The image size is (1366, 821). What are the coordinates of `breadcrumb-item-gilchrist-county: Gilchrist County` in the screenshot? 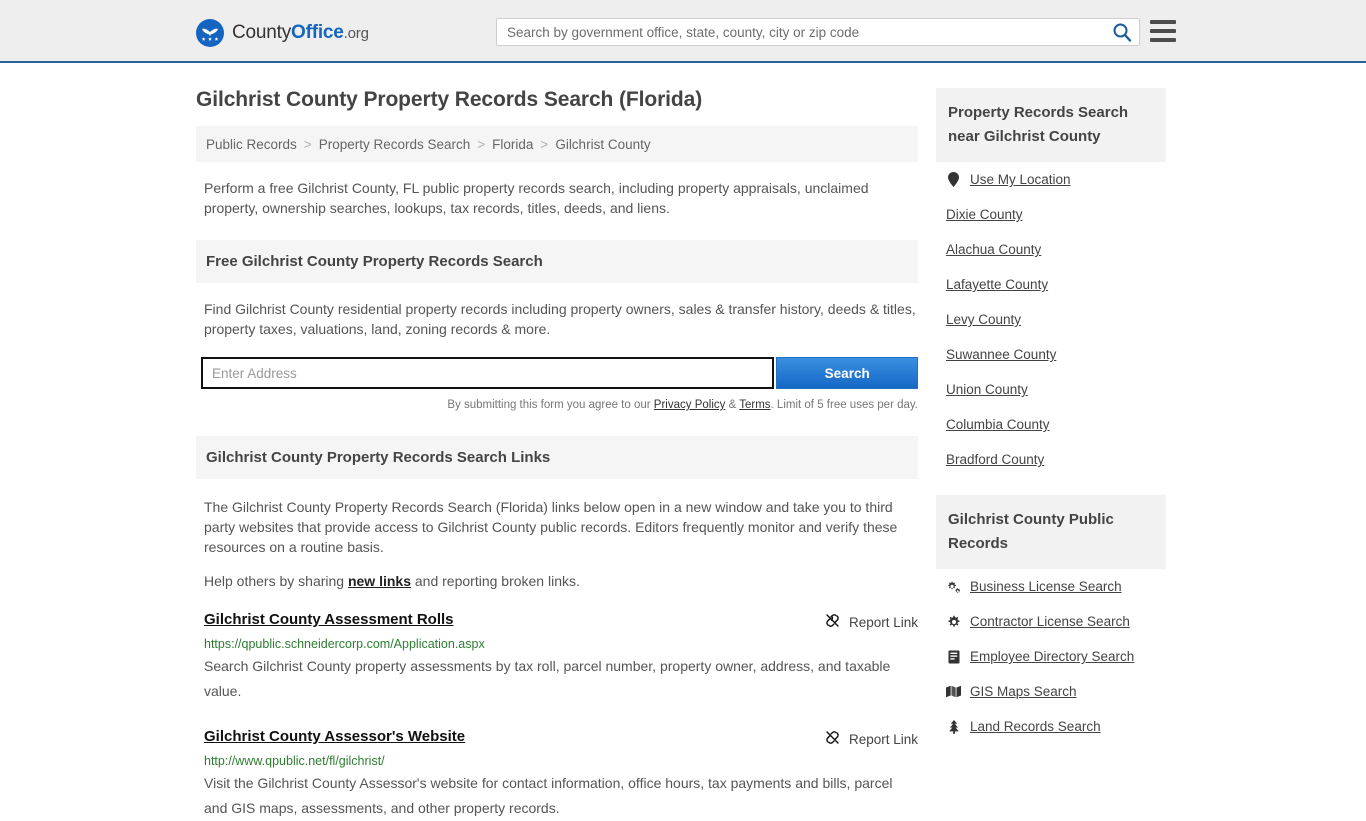 It's located at (603, 144).